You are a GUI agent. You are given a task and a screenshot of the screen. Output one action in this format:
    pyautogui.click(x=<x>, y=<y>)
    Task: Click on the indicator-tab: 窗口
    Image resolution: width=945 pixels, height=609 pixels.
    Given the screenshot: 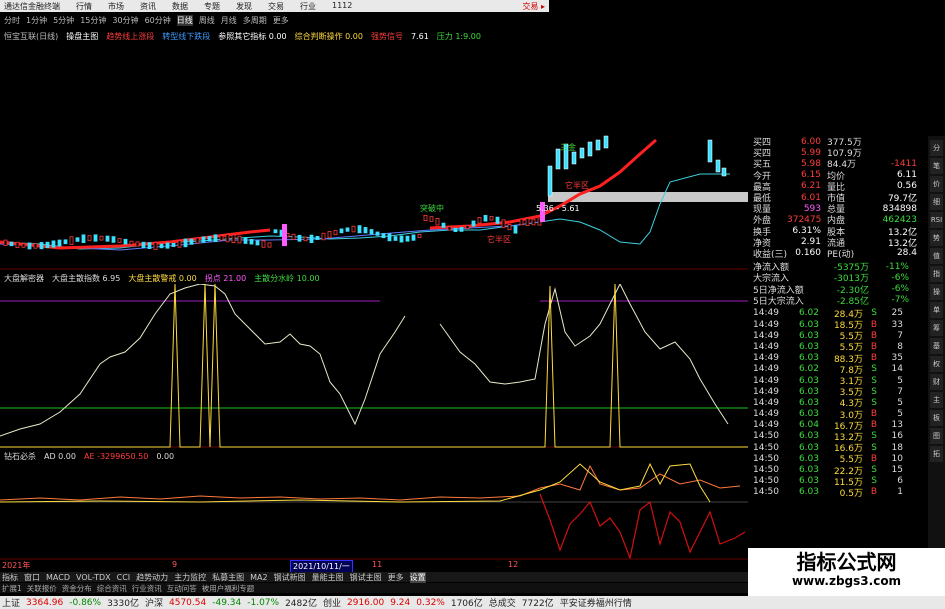 What is the action you would take?
    pyautogui.click(x=32, y=577)
    